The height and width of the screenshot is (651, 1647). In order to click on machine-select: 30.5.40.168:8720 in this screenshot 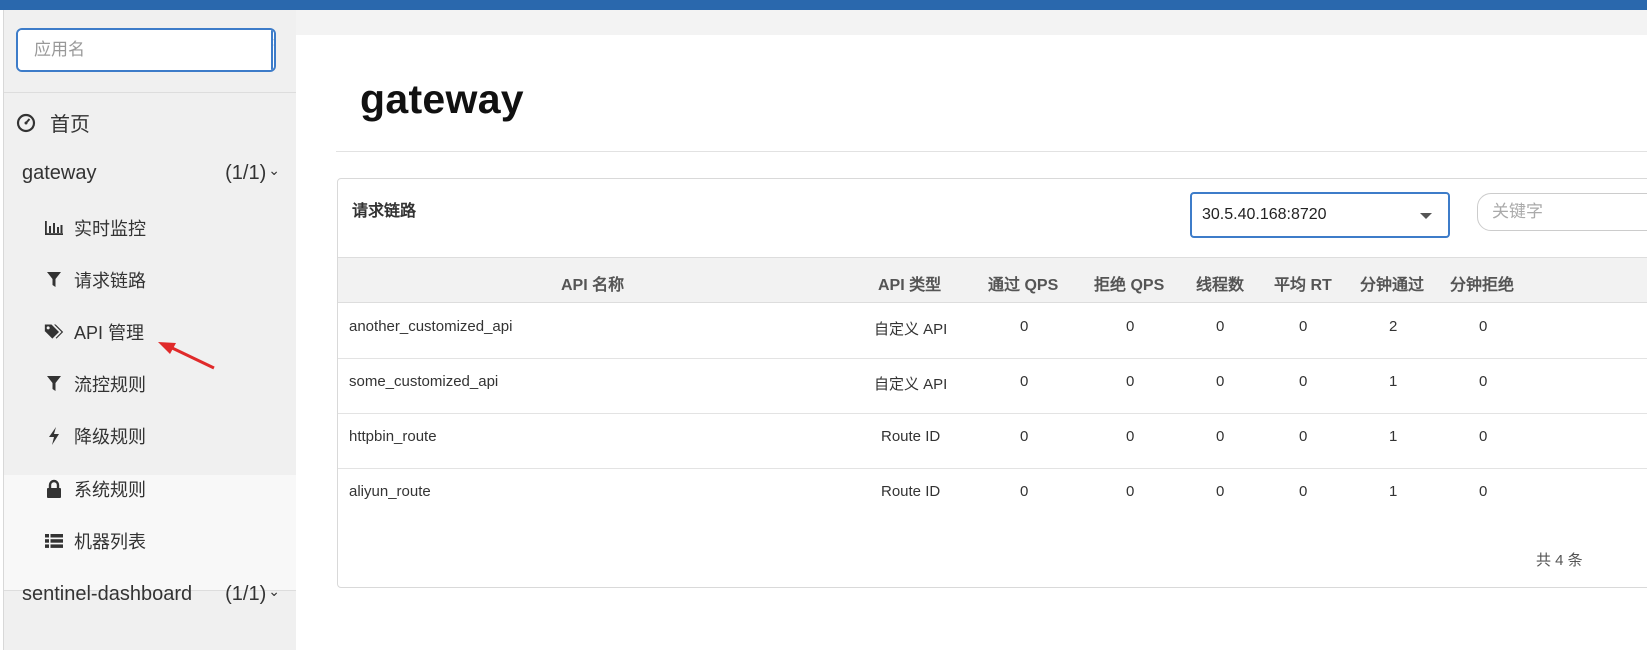, I will do `click(1320, 215)`.